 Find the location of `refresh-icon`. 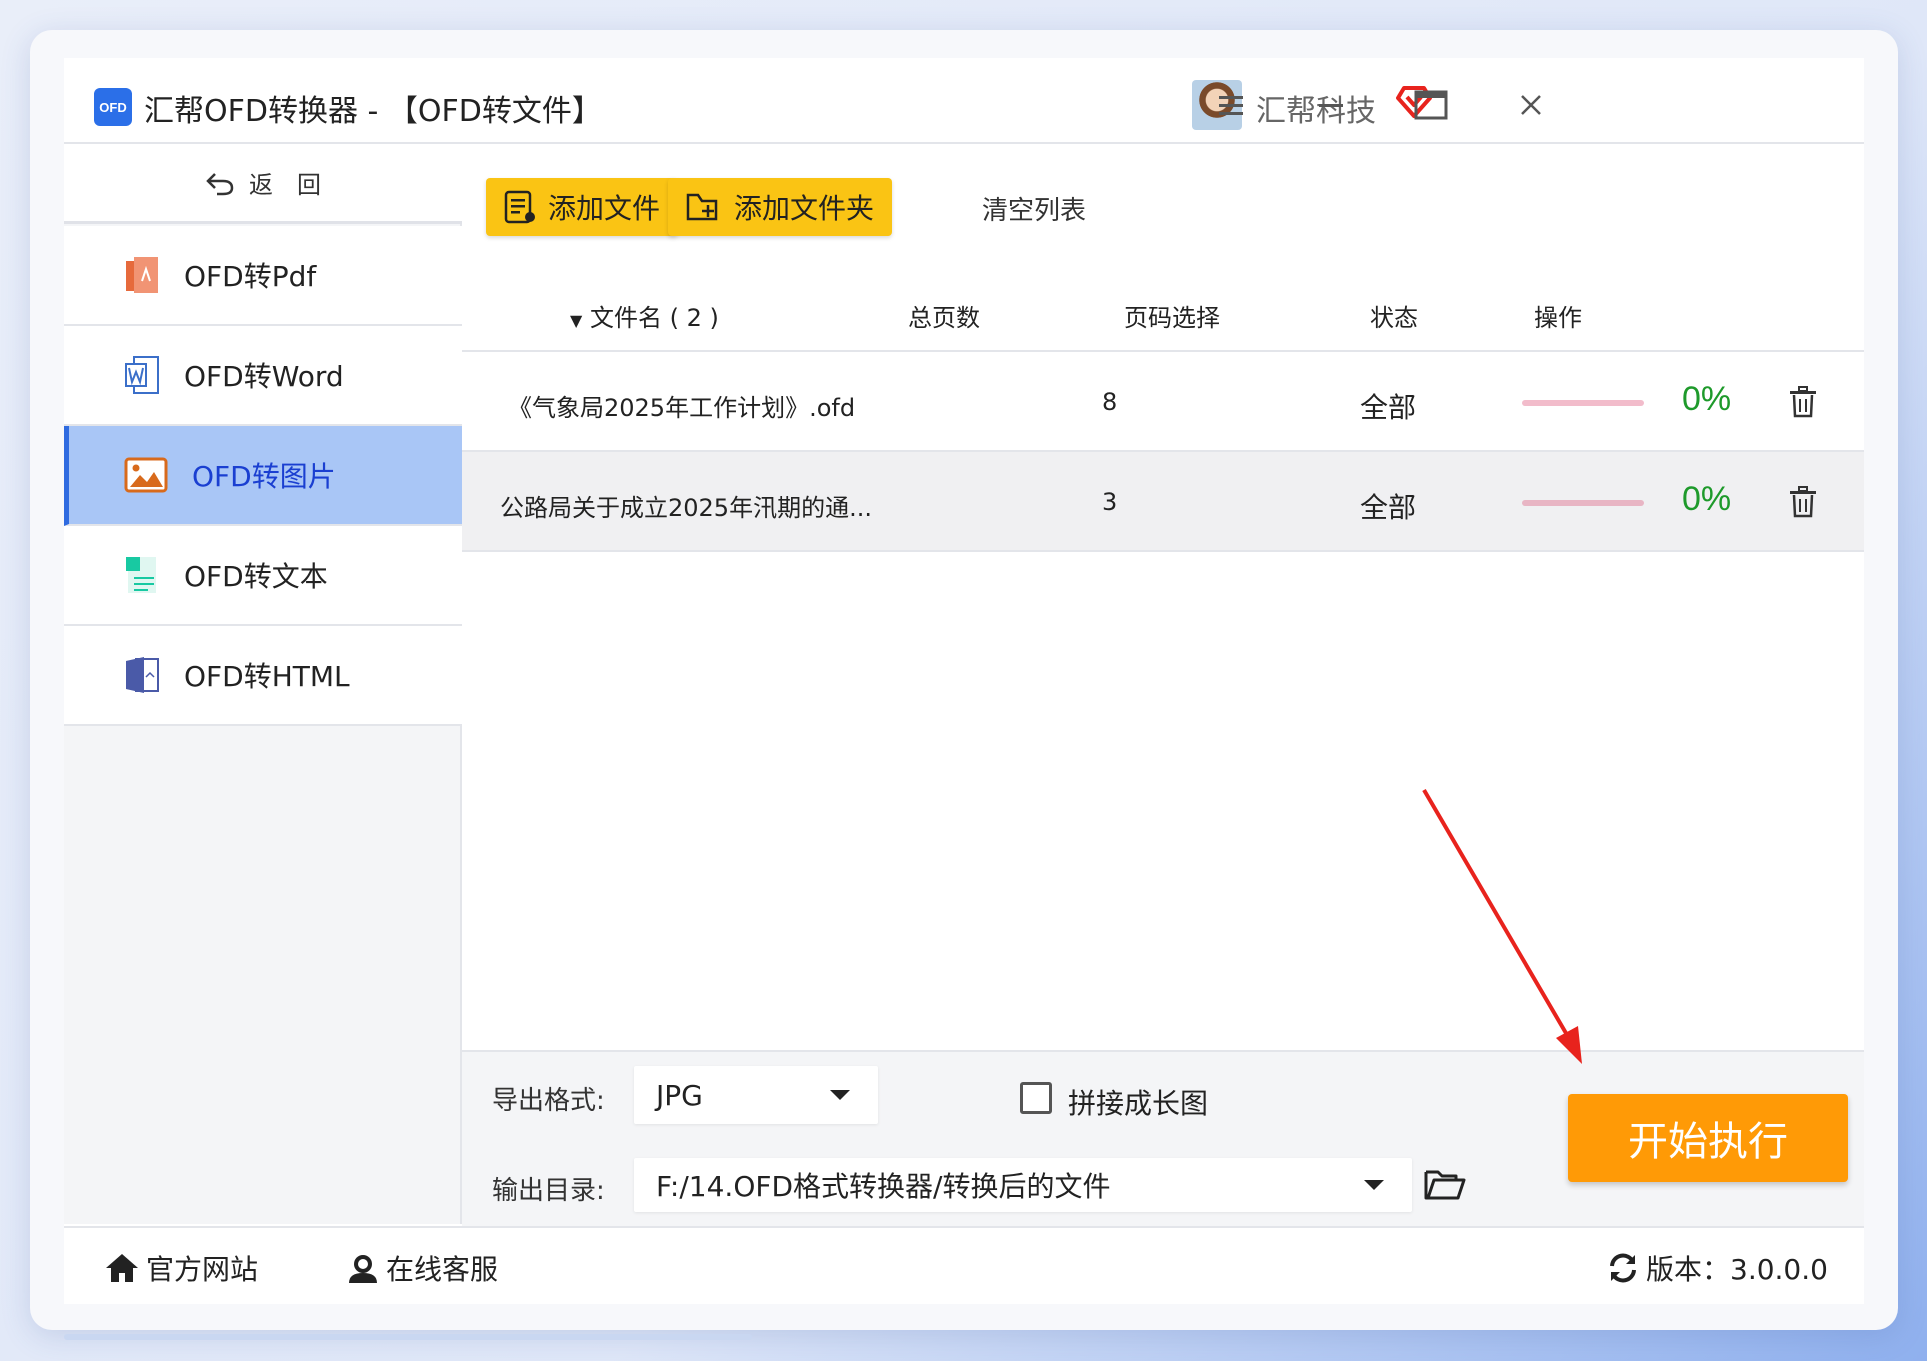

refresh-icon is located at coordinates (1623, 1268).